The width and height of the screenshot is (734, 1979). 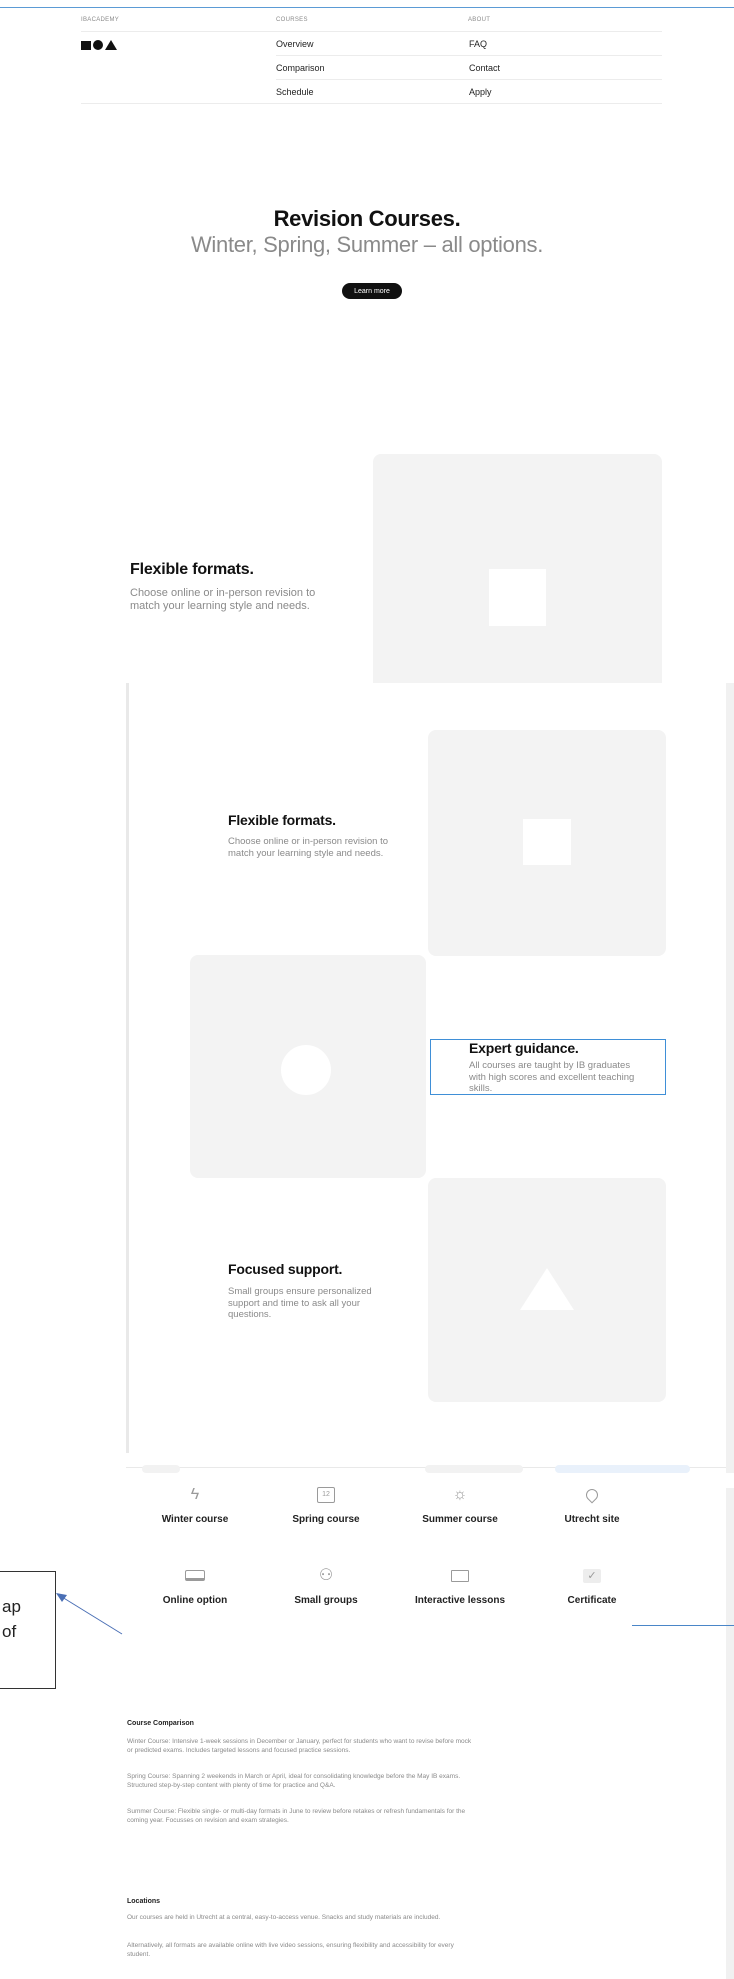 What do you see at coordinates (460, 1504) in the screenshot?
I see `offering-summer: ☼ Summer course` at bounding box center [460, 1504].